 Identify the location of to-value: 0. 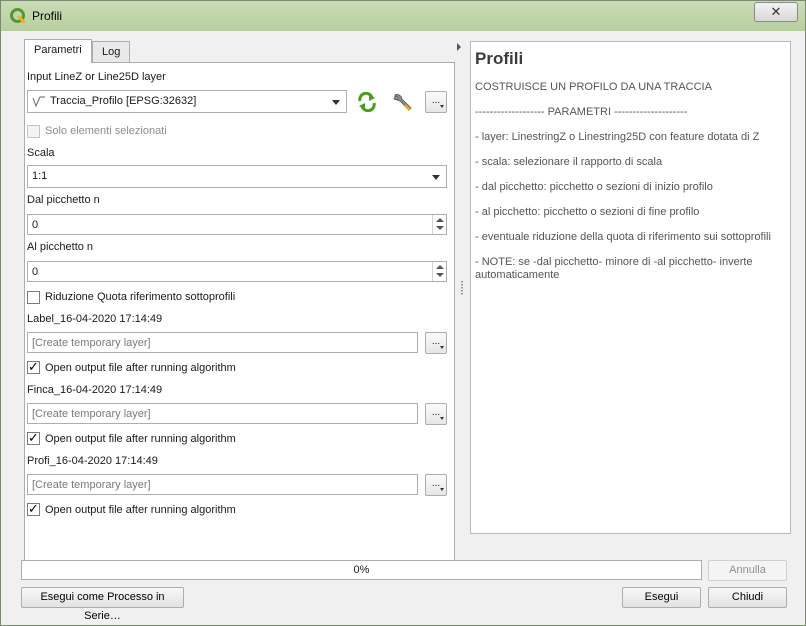
(35, 272).